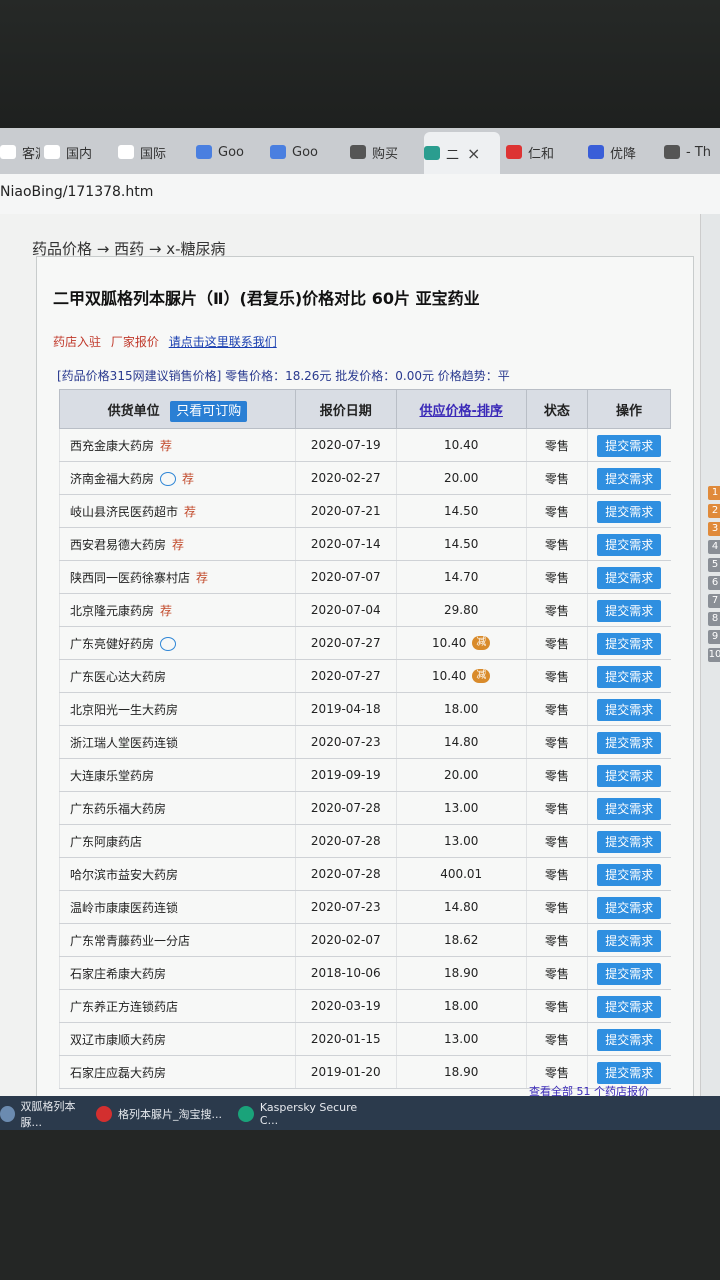 The image size is (720, 1280). Describe the element at coordinates (124, 710) in the screenshot. I see `supplier-name: 北京阳光一生大药房` at that location.